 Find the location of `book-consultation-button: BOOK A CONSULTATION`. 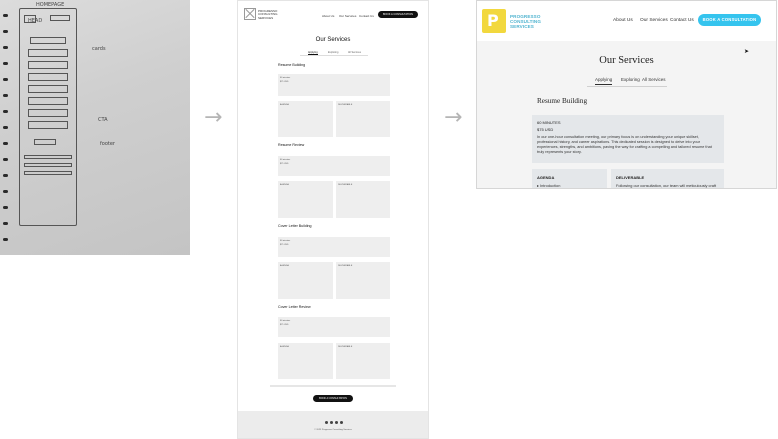

book-consultation-button: BOOK A CONSULTATION is located at coordinates (729, 20).